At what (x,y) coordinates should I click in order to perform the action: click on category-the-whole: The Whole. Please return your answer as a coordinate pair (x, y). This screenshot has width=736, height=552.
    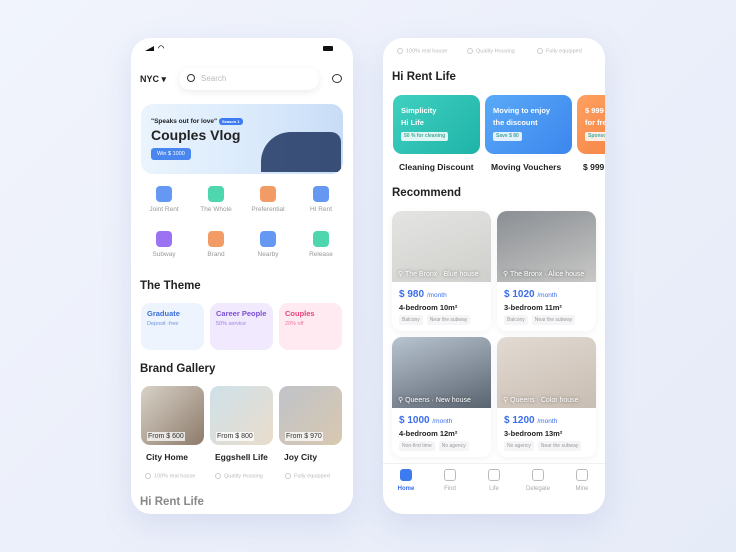
    Looking at the image, I should click on (216, 199).